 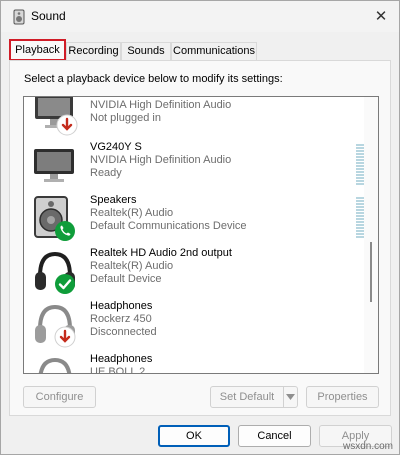 I want to click on title-bar: Sound ✕, so click(x=200, y=16).